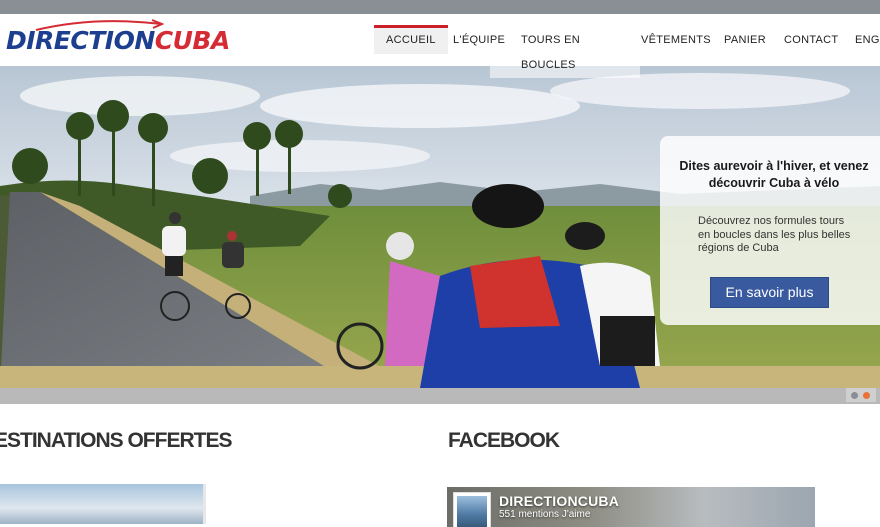  What do you see at coordinates (811, 40) in the screenshot?
I see `nav-item-contact: Contact` at bounding box center [811, 40].